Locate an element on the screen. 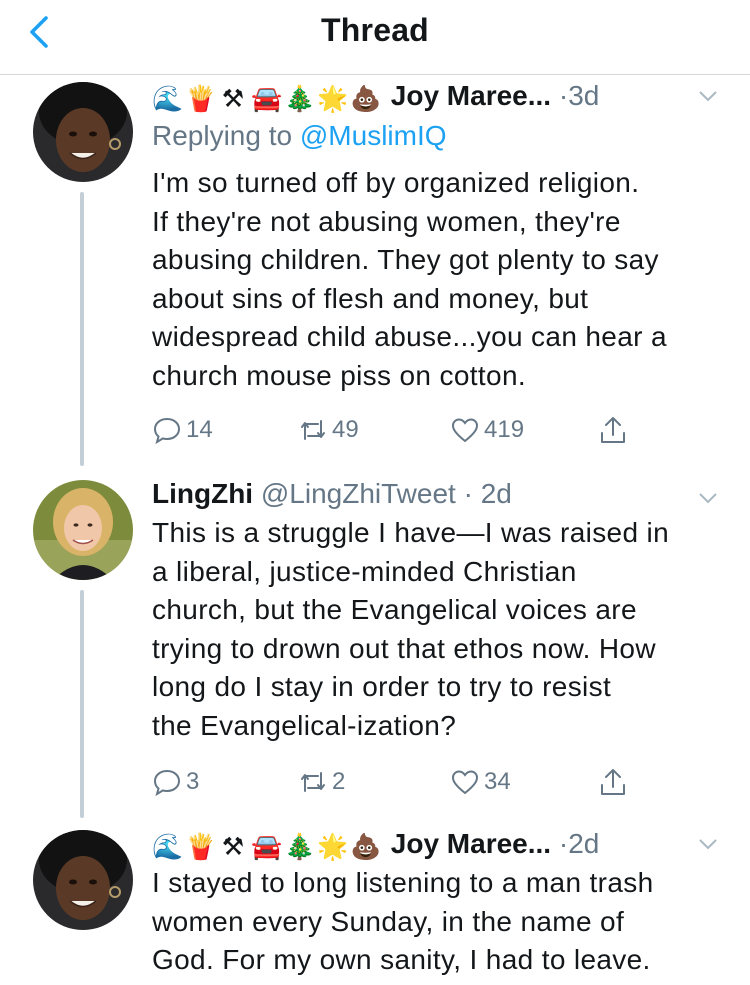  username: @LingZhiTweet is located at coordinates (358, 493).